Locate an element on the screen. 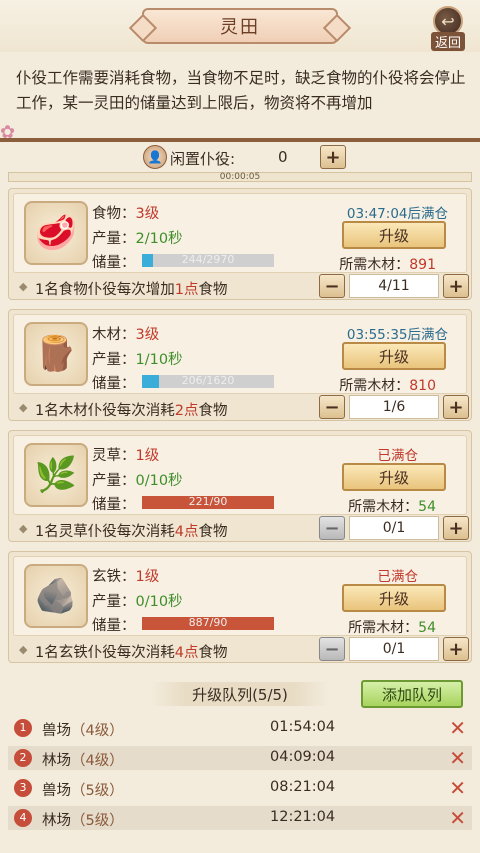 The height and width of the screenshot is (853, 480). wood-amount: 54 is located at coordinates (427, 628).